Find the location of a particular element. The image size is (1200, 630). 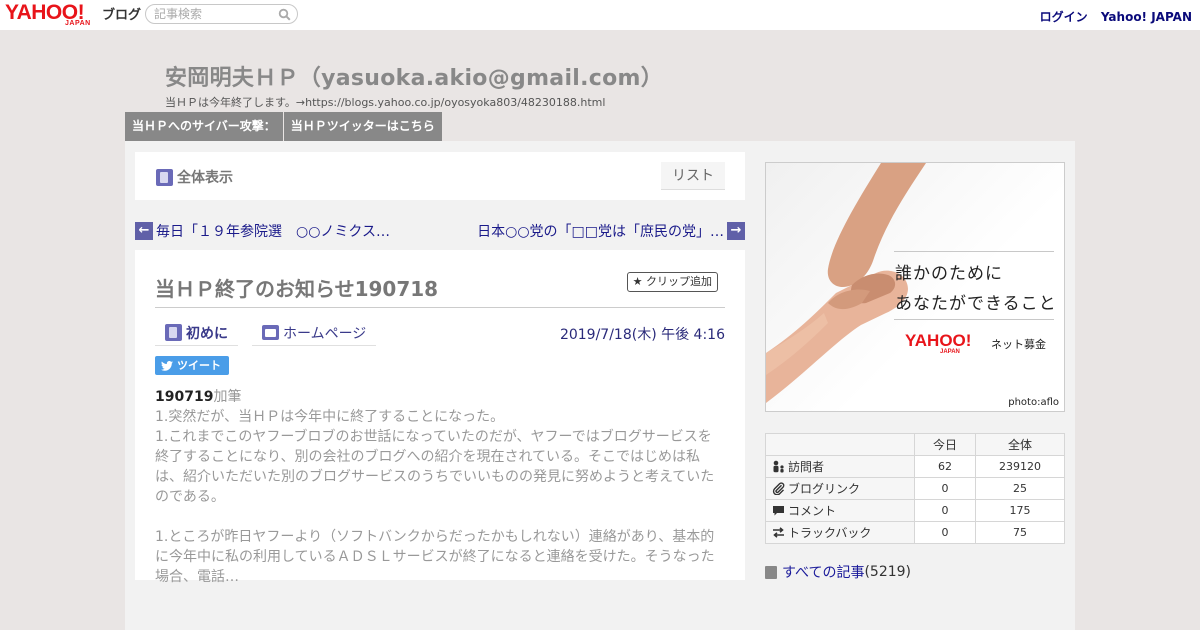

arrow-right-icon: → is located at coordinates (736, 231).